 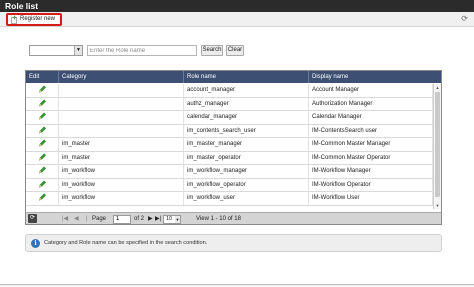 I want to click on info-icon: i, so click(x=35, y=243).